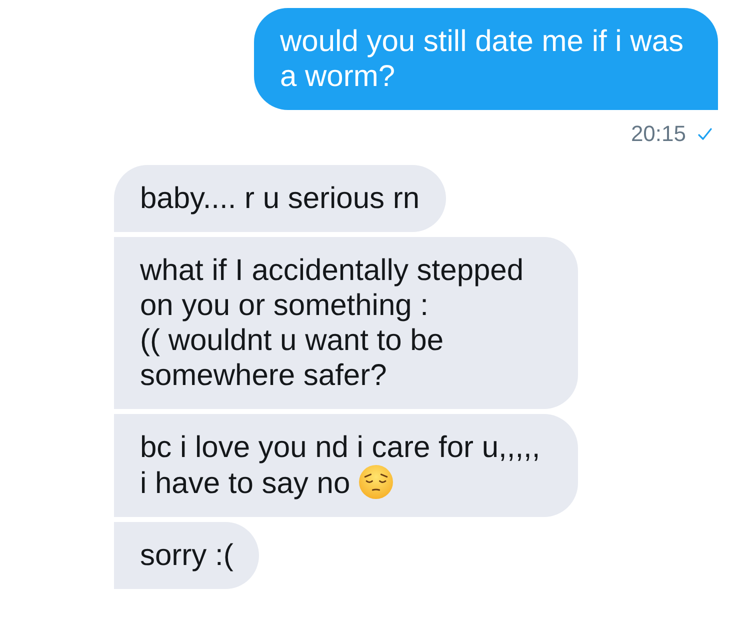 The width and height of the screenshot is (750, 621). I want to click on message-time: 20:15, so click(658, 134).